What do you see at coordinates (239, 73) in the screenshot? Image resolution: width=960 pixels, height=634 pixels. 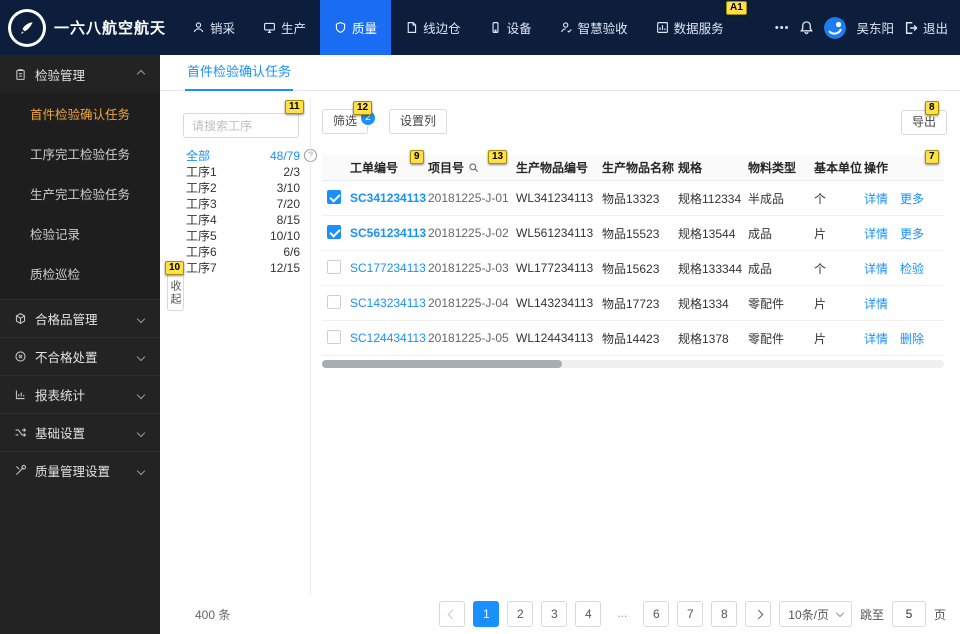 I see `tab-first-article-inspection: 首件检验确认任务` at bounding box center [239, 73].